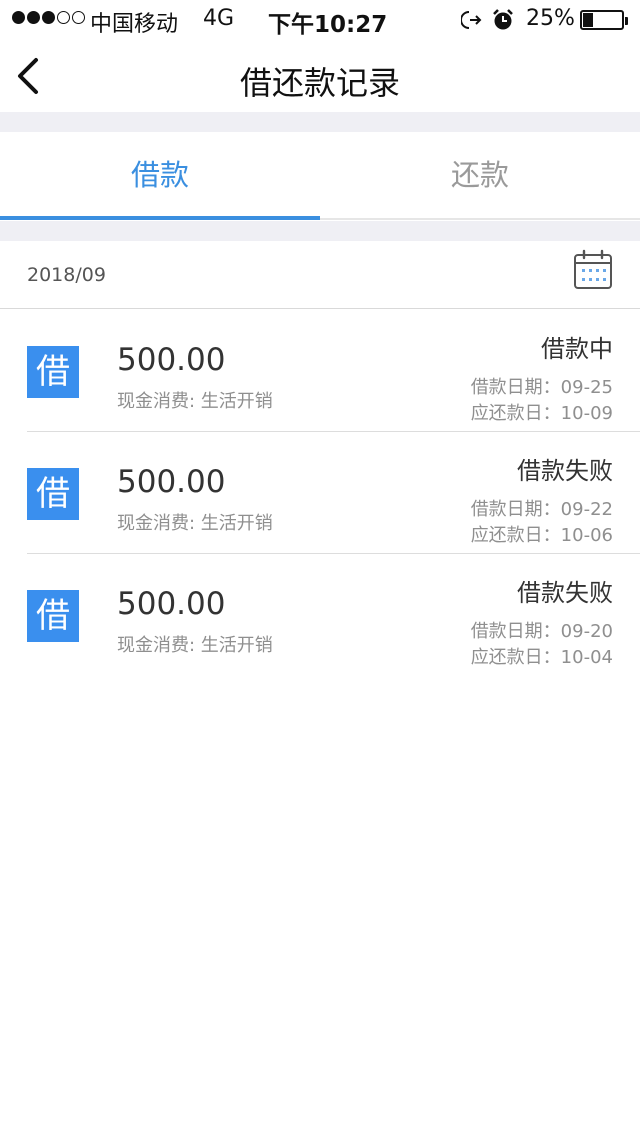 This screenshot has width=640, height=1136. Describe the element at coordinates (319, 83) in the screenshot. I see `page-title: 借还款记录` at that location.